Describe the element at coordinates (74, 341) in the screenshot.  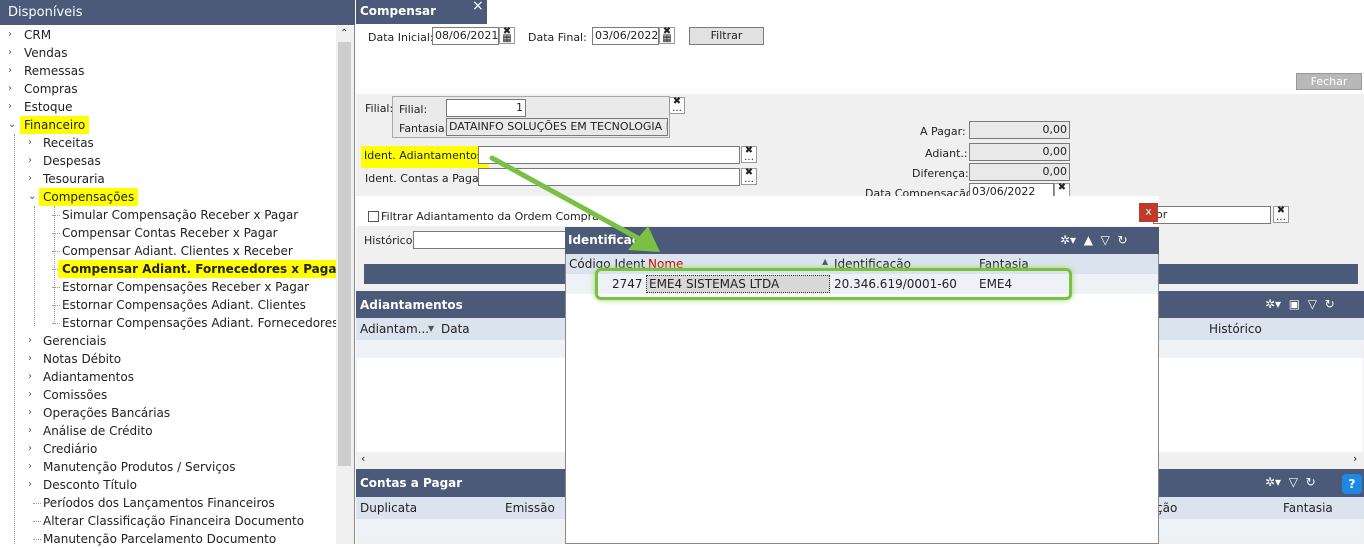
I see `tree-item: Gerenciais` at that location.